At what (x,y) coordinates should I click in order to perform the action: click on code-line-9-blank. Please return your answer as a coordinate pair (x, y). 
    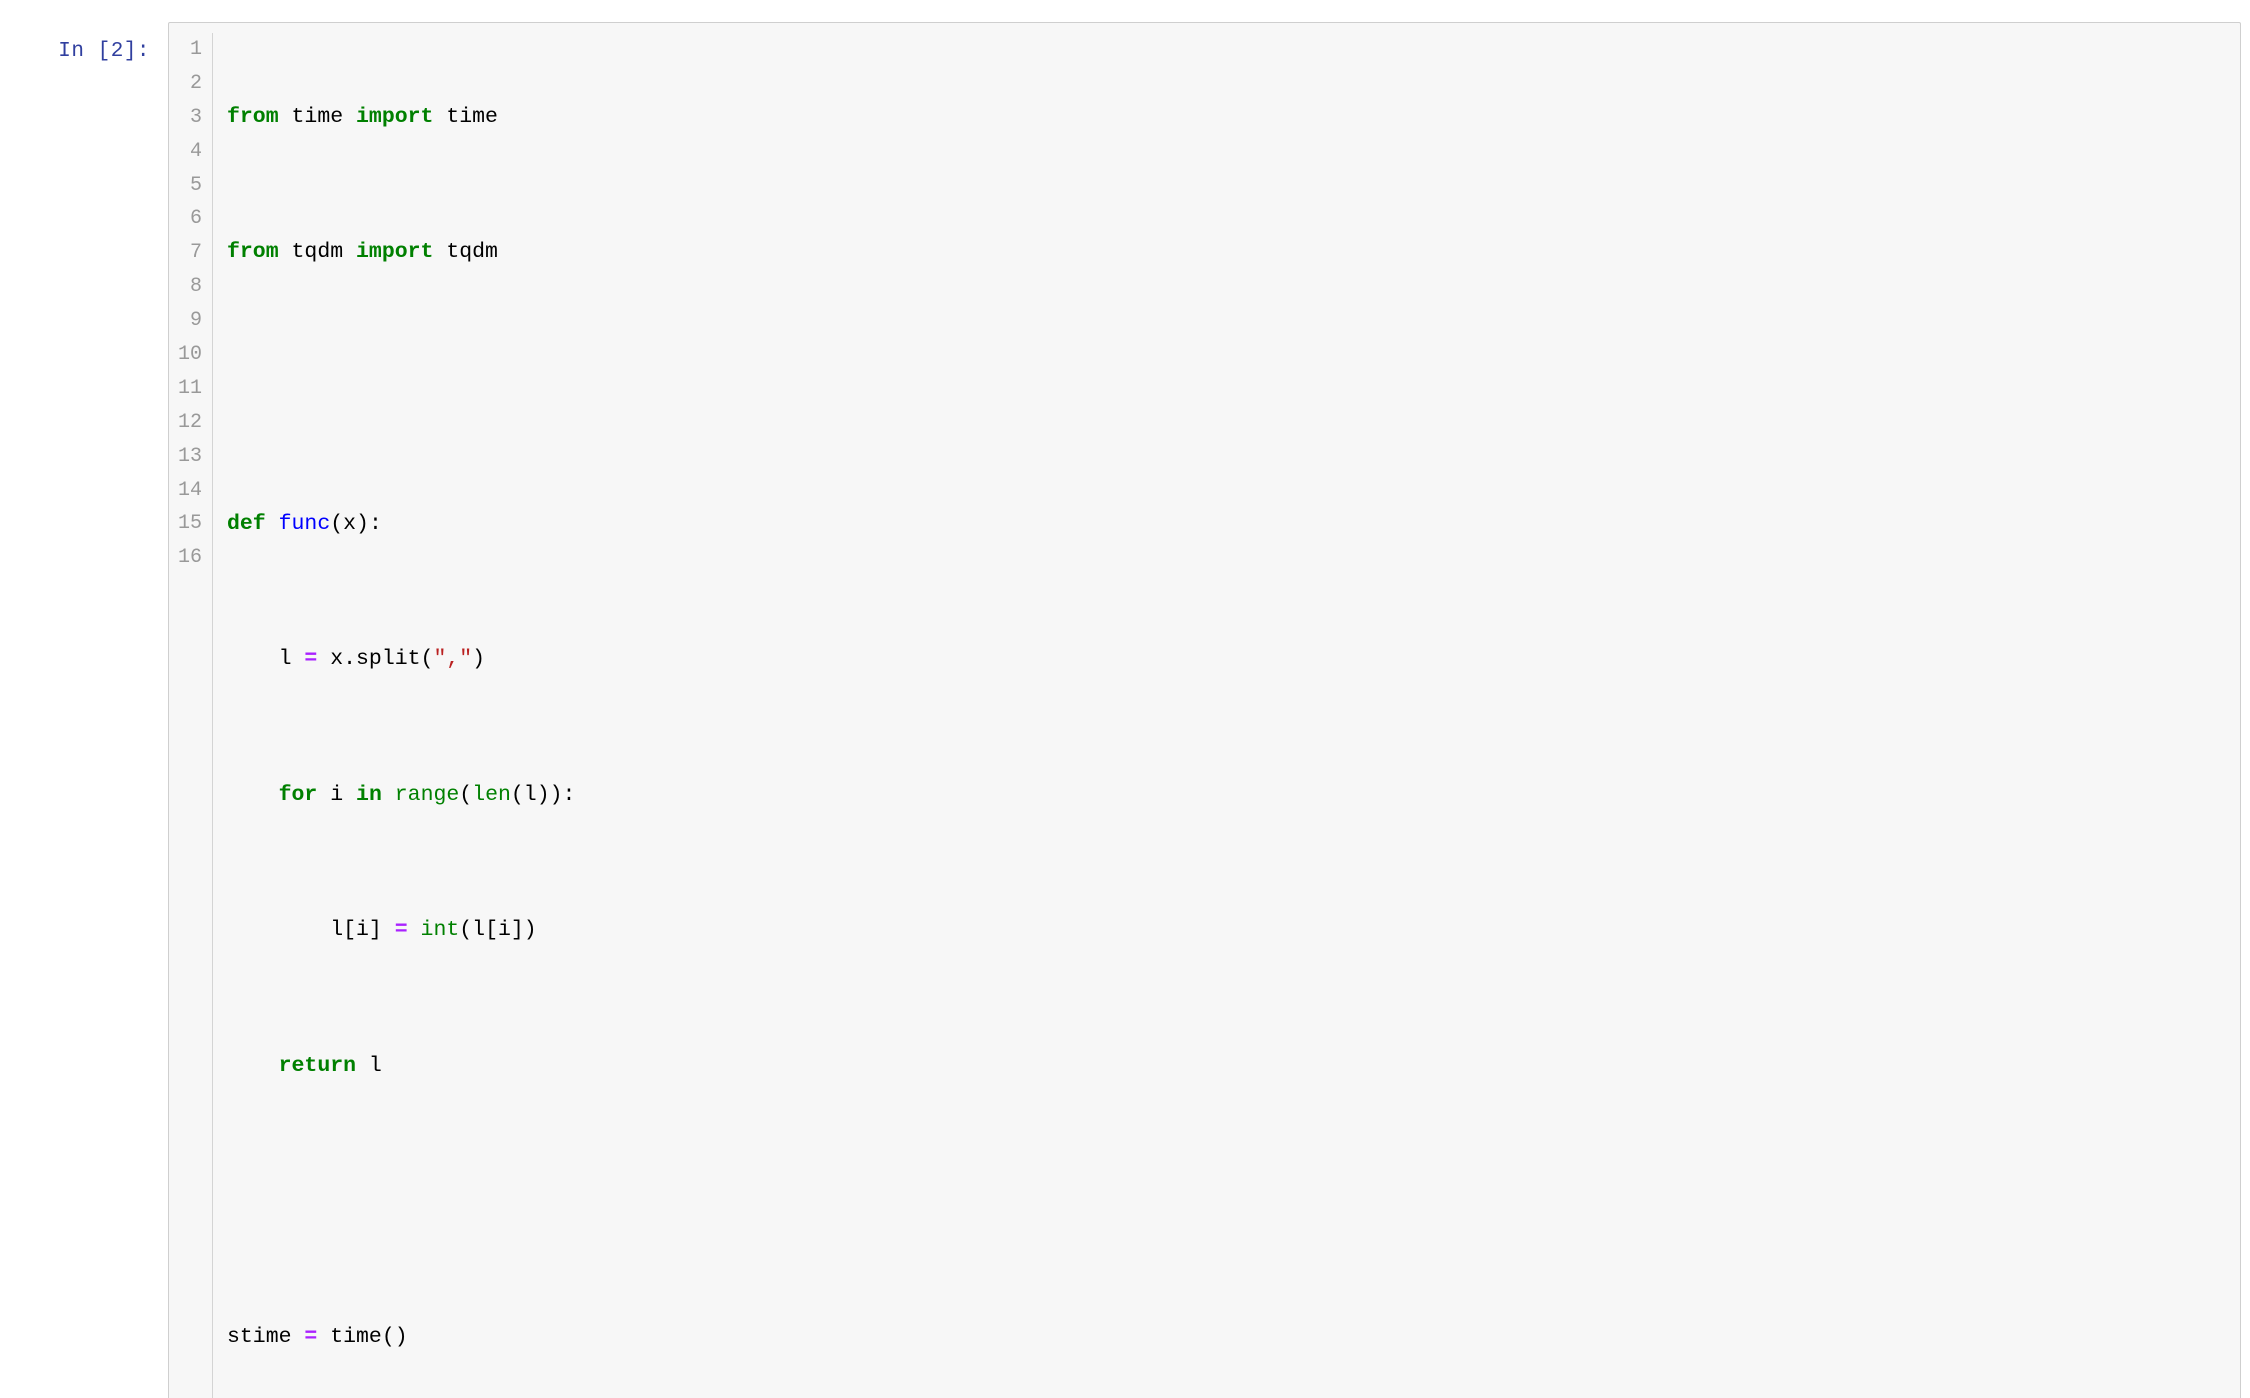
    Looking at the image, I should click on (1233, 1203).